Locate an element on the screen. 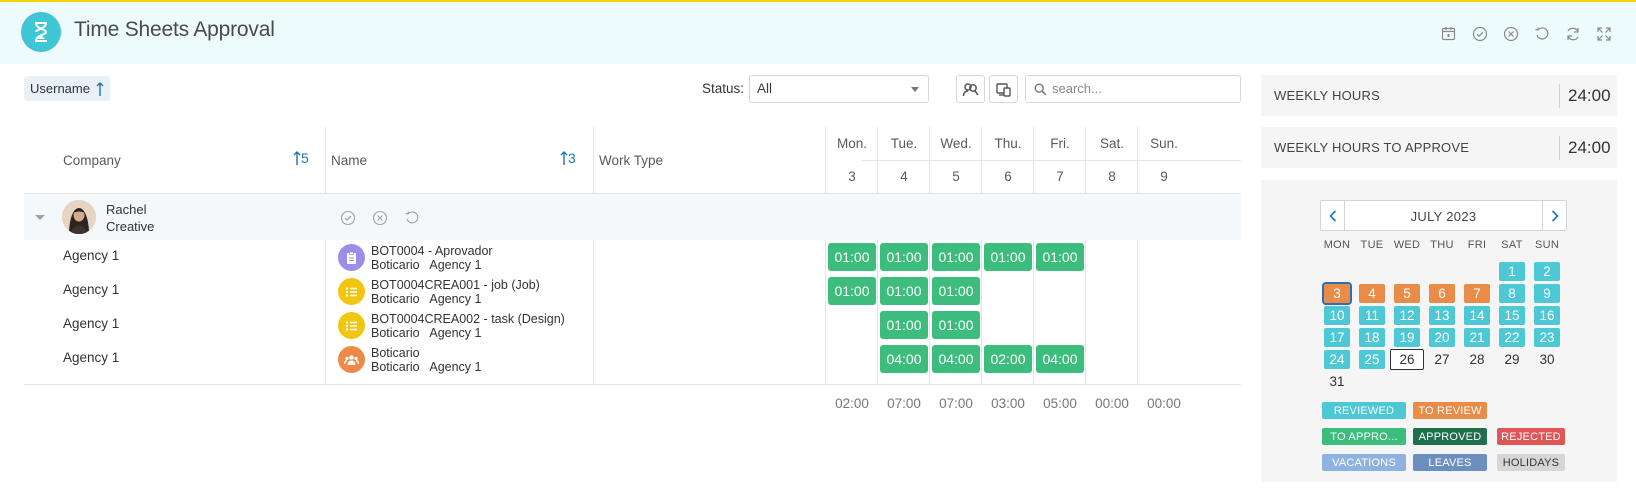 Image resolution: width=1636 pixels, height=504 pixels. search-icon is located at coordinates (1040, 89).